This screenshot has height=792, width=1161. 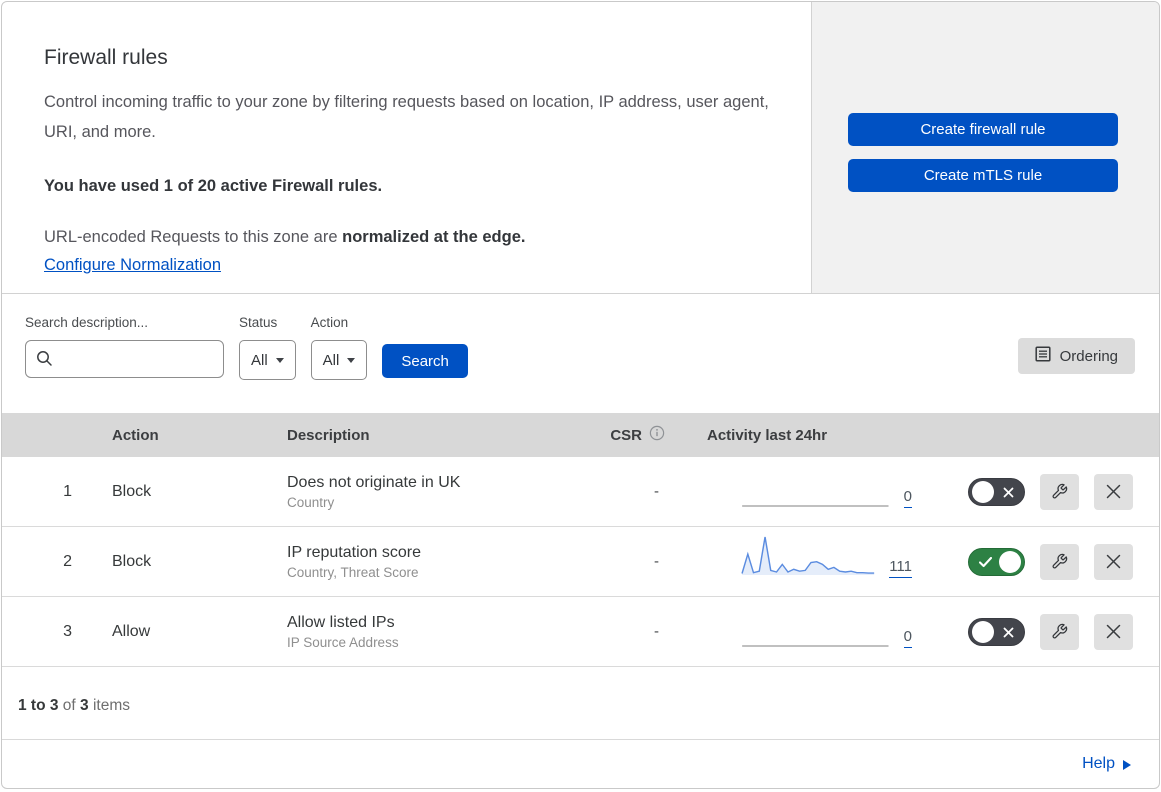 I want to click on status-filter-group: Status All, so click(x=267, y=347).